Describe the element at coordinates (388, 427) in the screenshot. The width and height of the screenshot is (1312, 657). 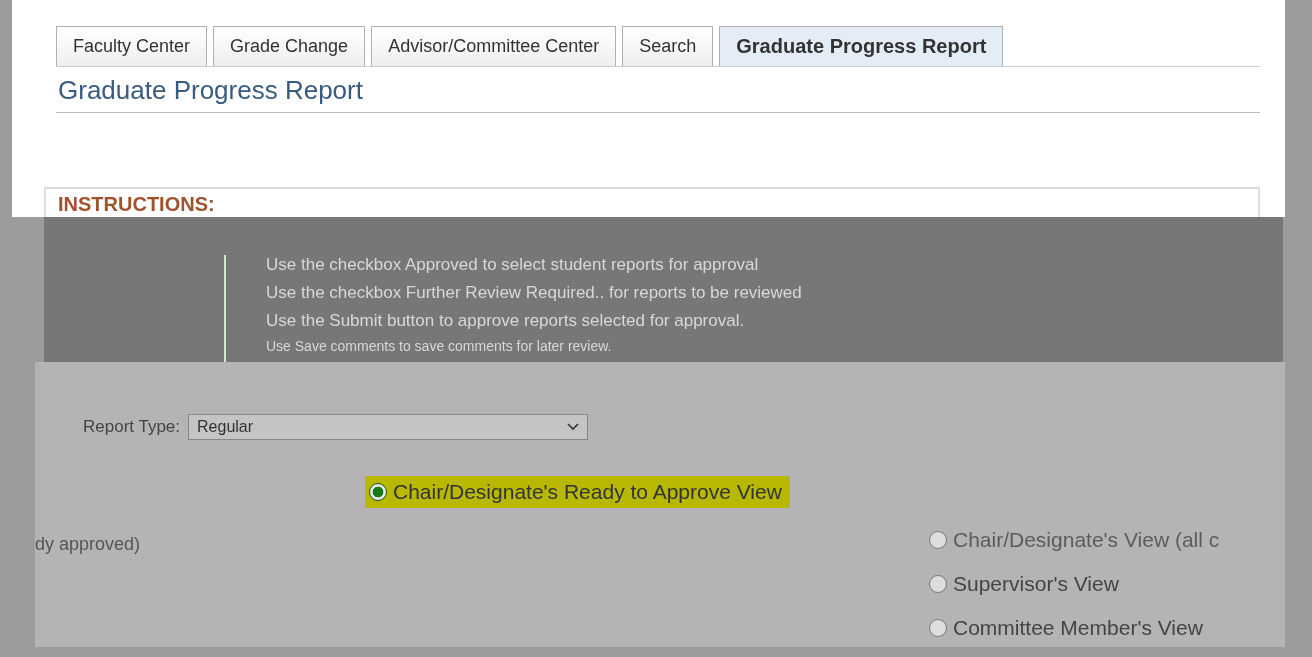
I see `report-type-select: Regular` at that location.